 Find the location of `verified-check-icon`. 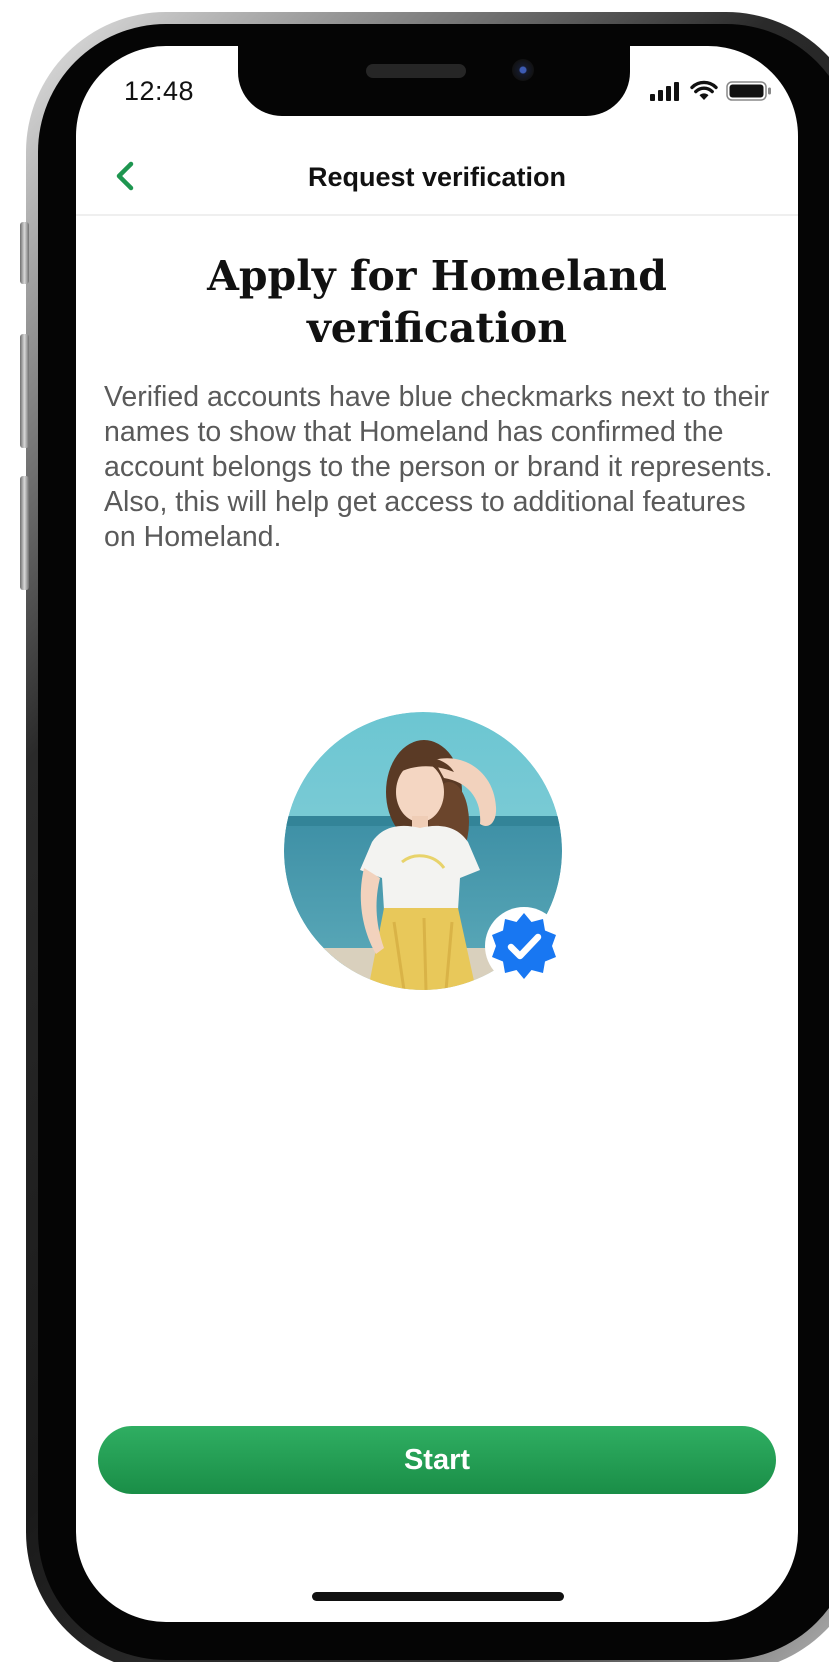

verified-check-icon is located at coordinates (524, 946).